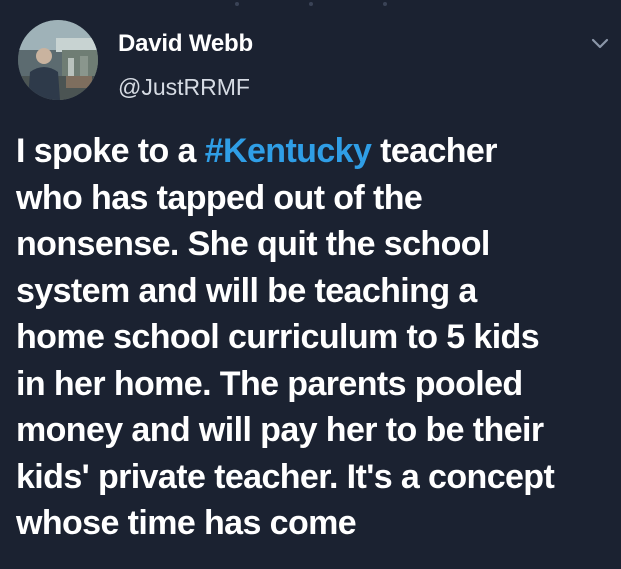 This screenshot has height=569, width=621. Describe the element at coordinates (246, 290) in the screenshot. I see `tweet-text-line: system and will be teaching a` at that location.